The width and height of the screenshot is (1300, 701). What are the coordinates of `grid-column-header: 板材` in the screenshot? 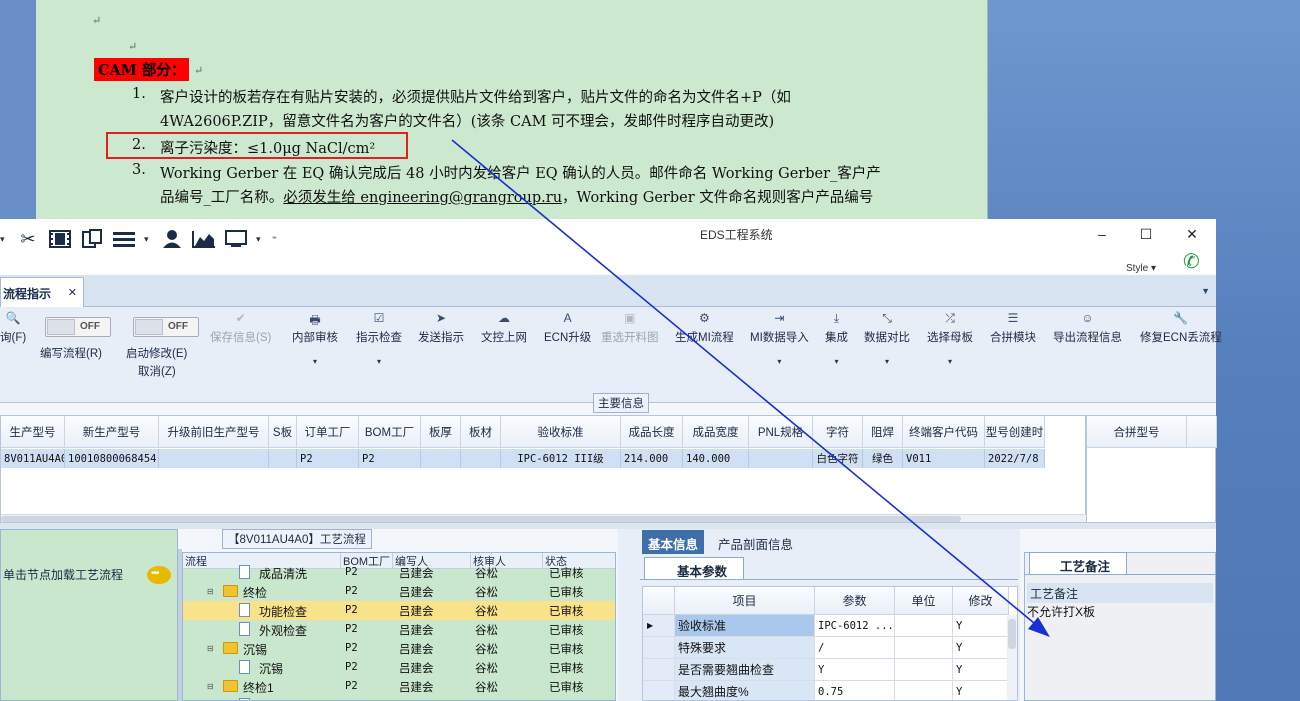 It's located at (481, 432).